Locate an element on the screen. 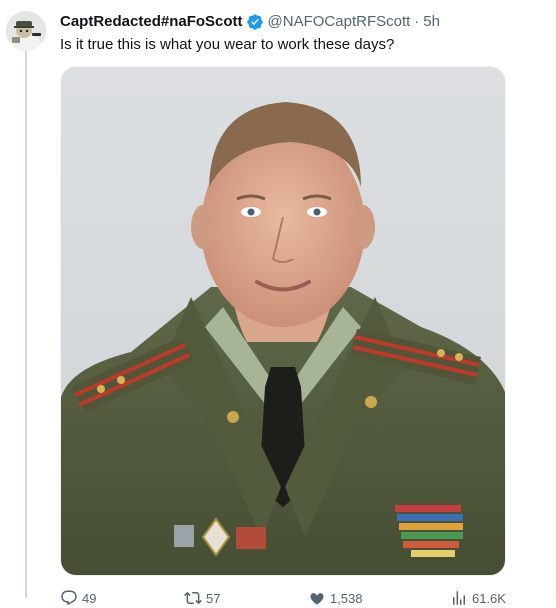  author-display-name: CaptRedacted#naFoScott is located at coordinates (151, 22).